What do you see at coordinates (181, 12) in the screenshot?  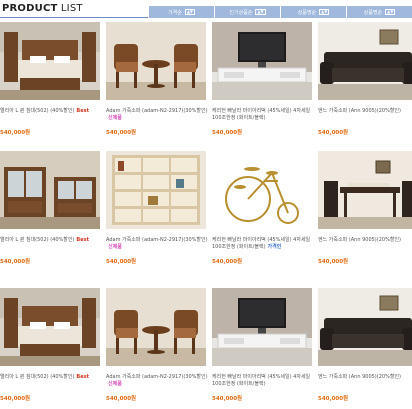 I see `sort-tab-price: 가격순 ▲▼` at bounding box center [181, 12].